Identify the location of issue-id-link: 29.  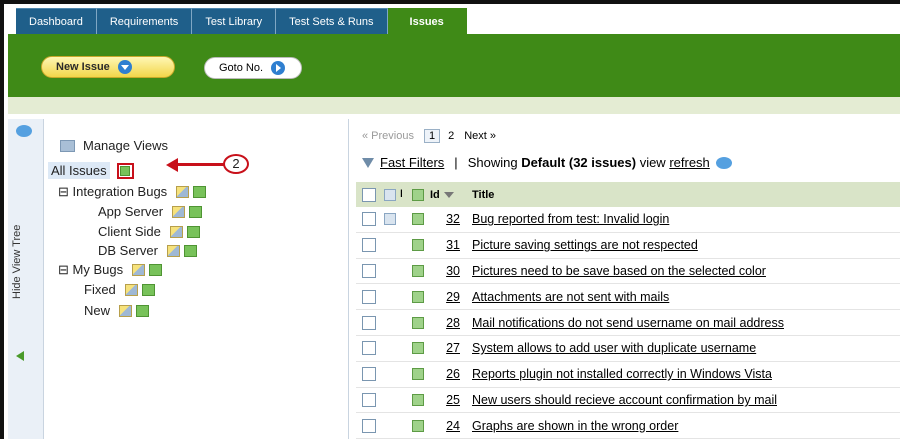
(448, 297).